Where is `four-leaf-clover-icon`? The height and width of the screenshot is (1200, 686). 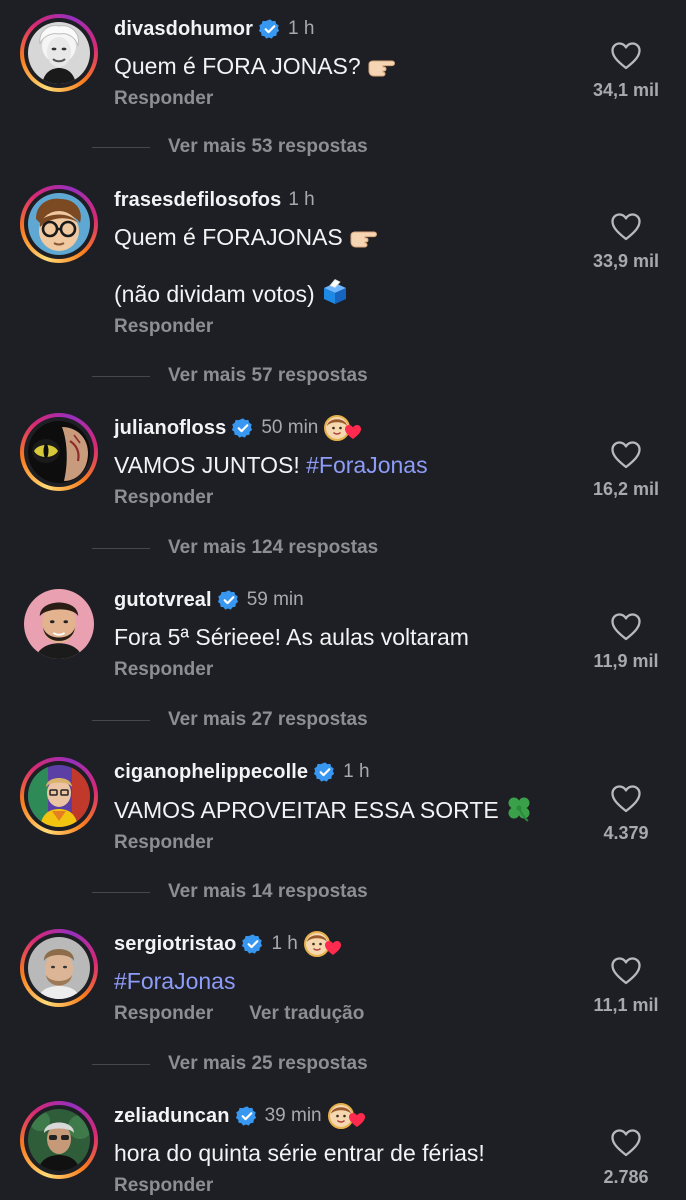 four-leaf-clover-icon is located at coordinates (519, 808).